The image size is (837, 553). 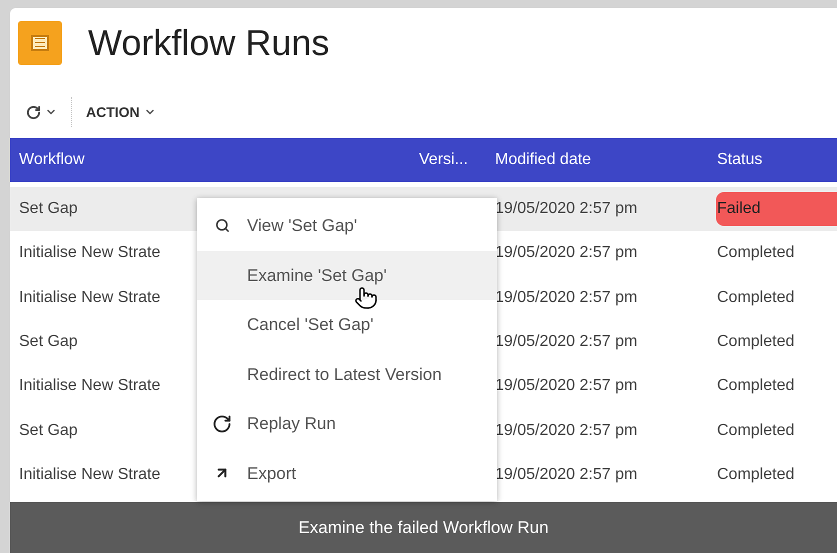 I want to click on caption-bar: Examine the failed Workflow Run, so click(x=423, y=527).